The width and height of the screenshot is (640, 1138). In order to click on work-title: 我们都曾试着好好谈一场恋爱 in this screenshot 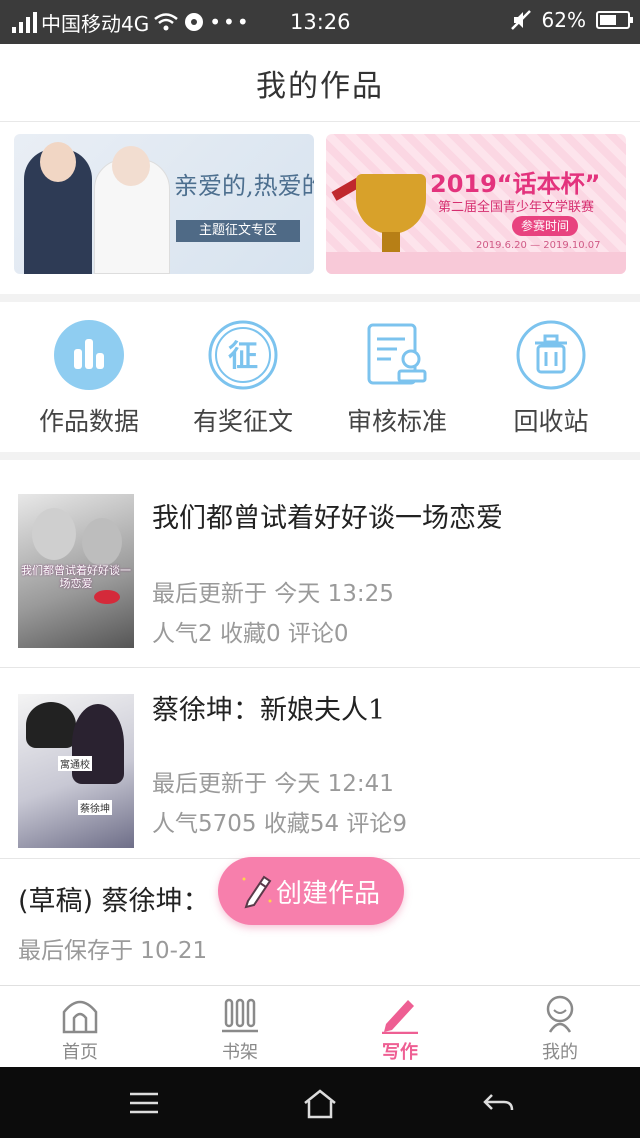, I will do `click(327, 518)`.